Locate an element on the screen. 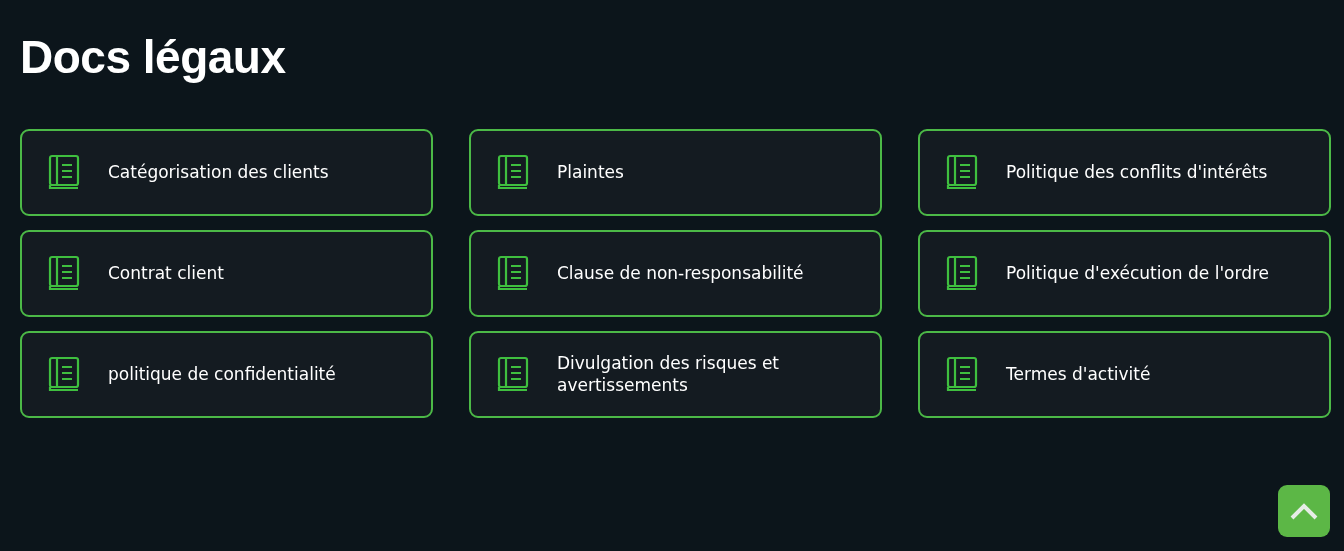  document-link: politique de confidentialité is located at coordinates (226, 374).